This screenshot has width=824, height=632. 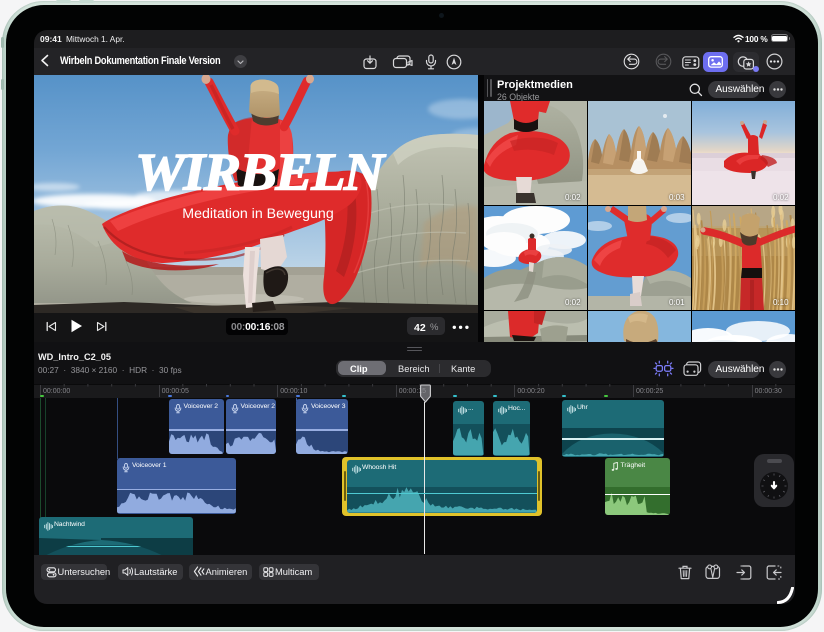 I want to click on svg-text: WIRBELN, so click(x=260, y=172).